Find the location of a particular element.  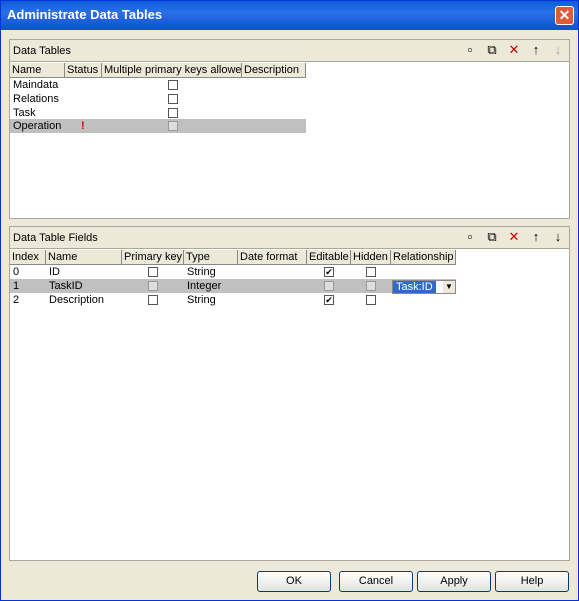

col-type: Type is located at coordinates (211, 257).